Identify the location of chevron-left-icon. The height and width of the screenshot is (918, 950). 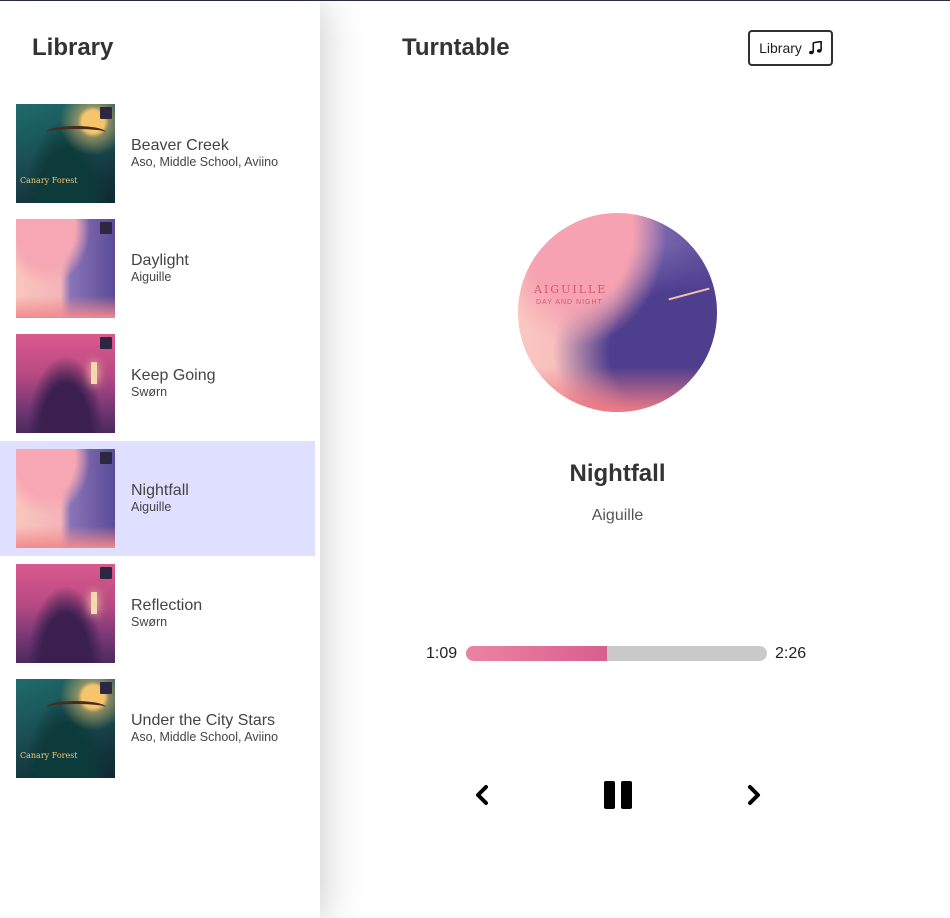
(482, 795).